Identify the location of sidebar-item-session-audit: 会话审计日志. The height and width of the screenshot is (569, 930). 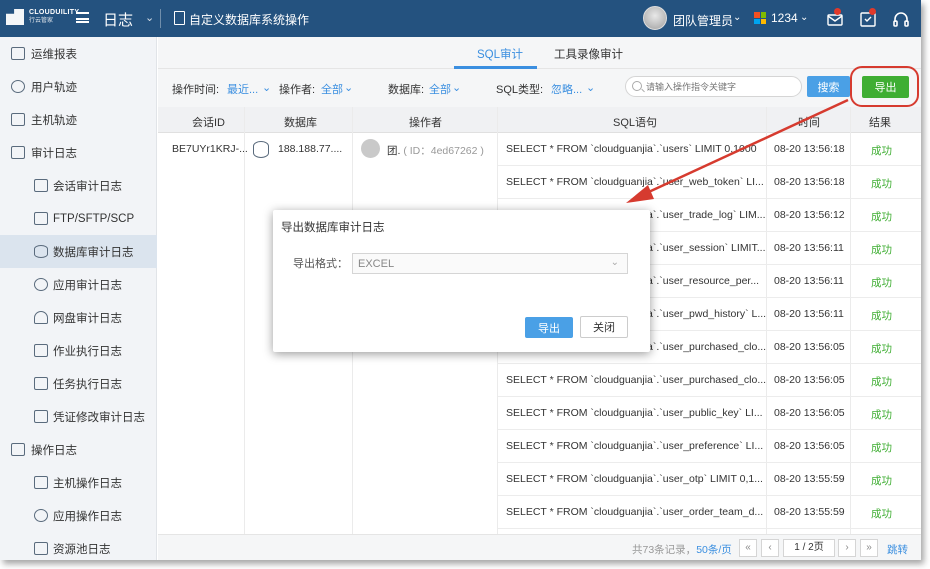
(78, 185).